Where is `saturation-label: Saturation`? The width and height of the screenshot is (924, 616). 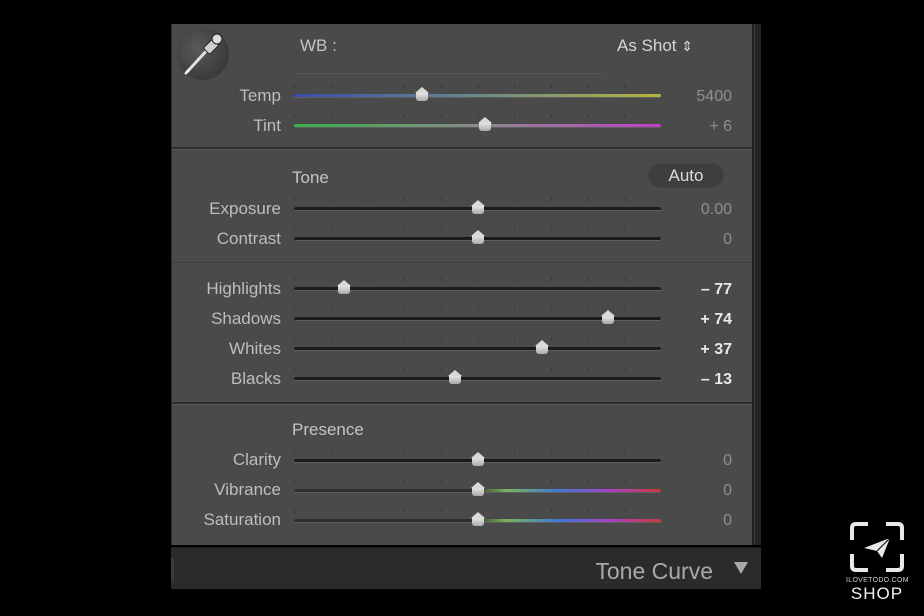
saturation-label: Saturation is located at coordinates (242, 519).